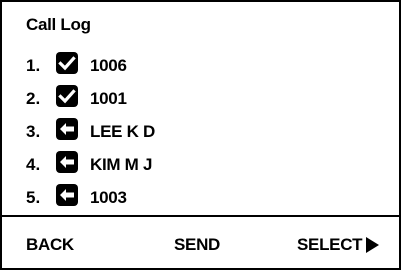  What do you see at coordinates (50, 245) in the screenshot?
I see `back-softkey: BACK` at bounding box center [50, 245].